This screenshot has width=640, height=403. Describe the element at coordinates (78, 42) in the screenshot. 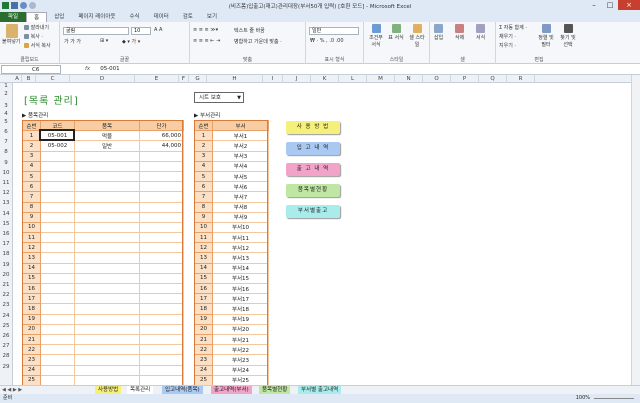

I see `underline-icon: 가` at that location.